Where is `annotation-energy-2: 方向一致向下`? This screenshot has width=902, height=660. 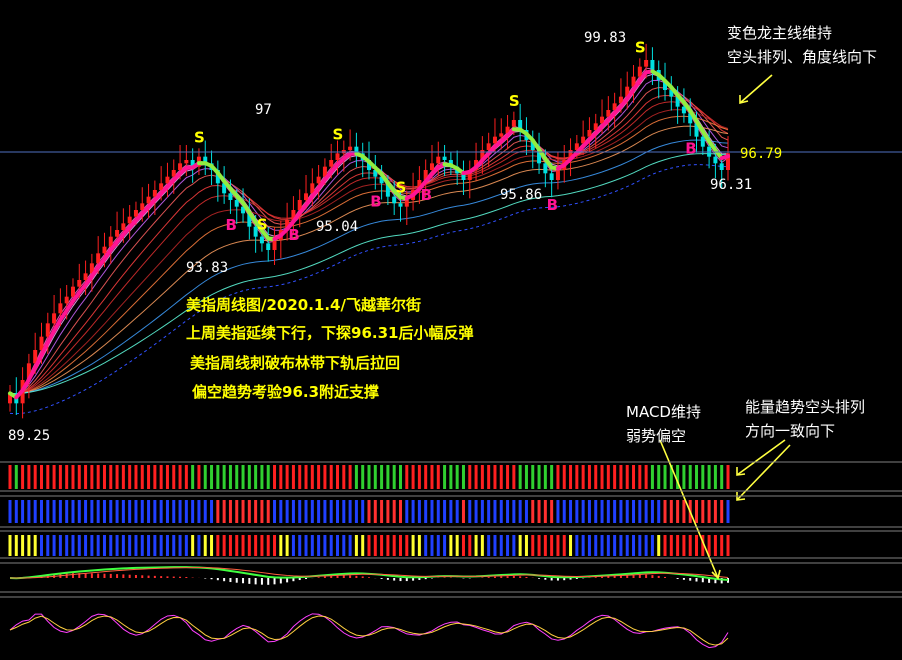
annotation-energy-2: 方向一致向下 is located at coordinates (790, 431).